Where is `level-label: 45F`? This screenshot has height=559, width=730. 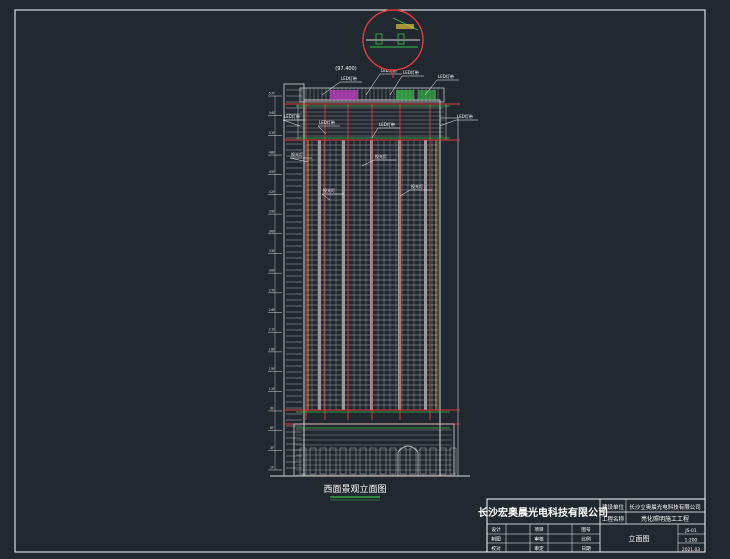 level-label: 45F is located at coordinates (272, 172).